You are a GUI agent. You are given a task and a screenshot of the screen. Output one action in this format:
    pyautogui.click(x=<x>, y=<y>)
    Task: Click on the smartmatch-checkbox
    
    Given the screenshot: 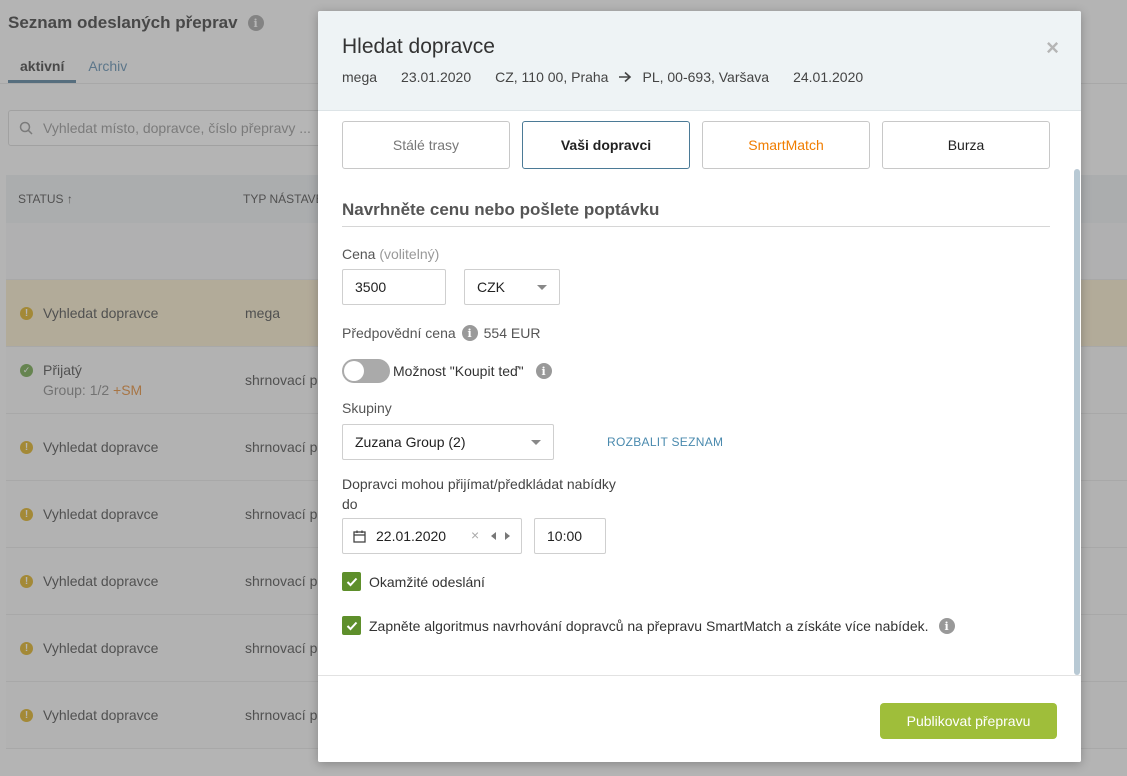 What is the action you would take?
    pyautogui.click(x=351, y=625)
    